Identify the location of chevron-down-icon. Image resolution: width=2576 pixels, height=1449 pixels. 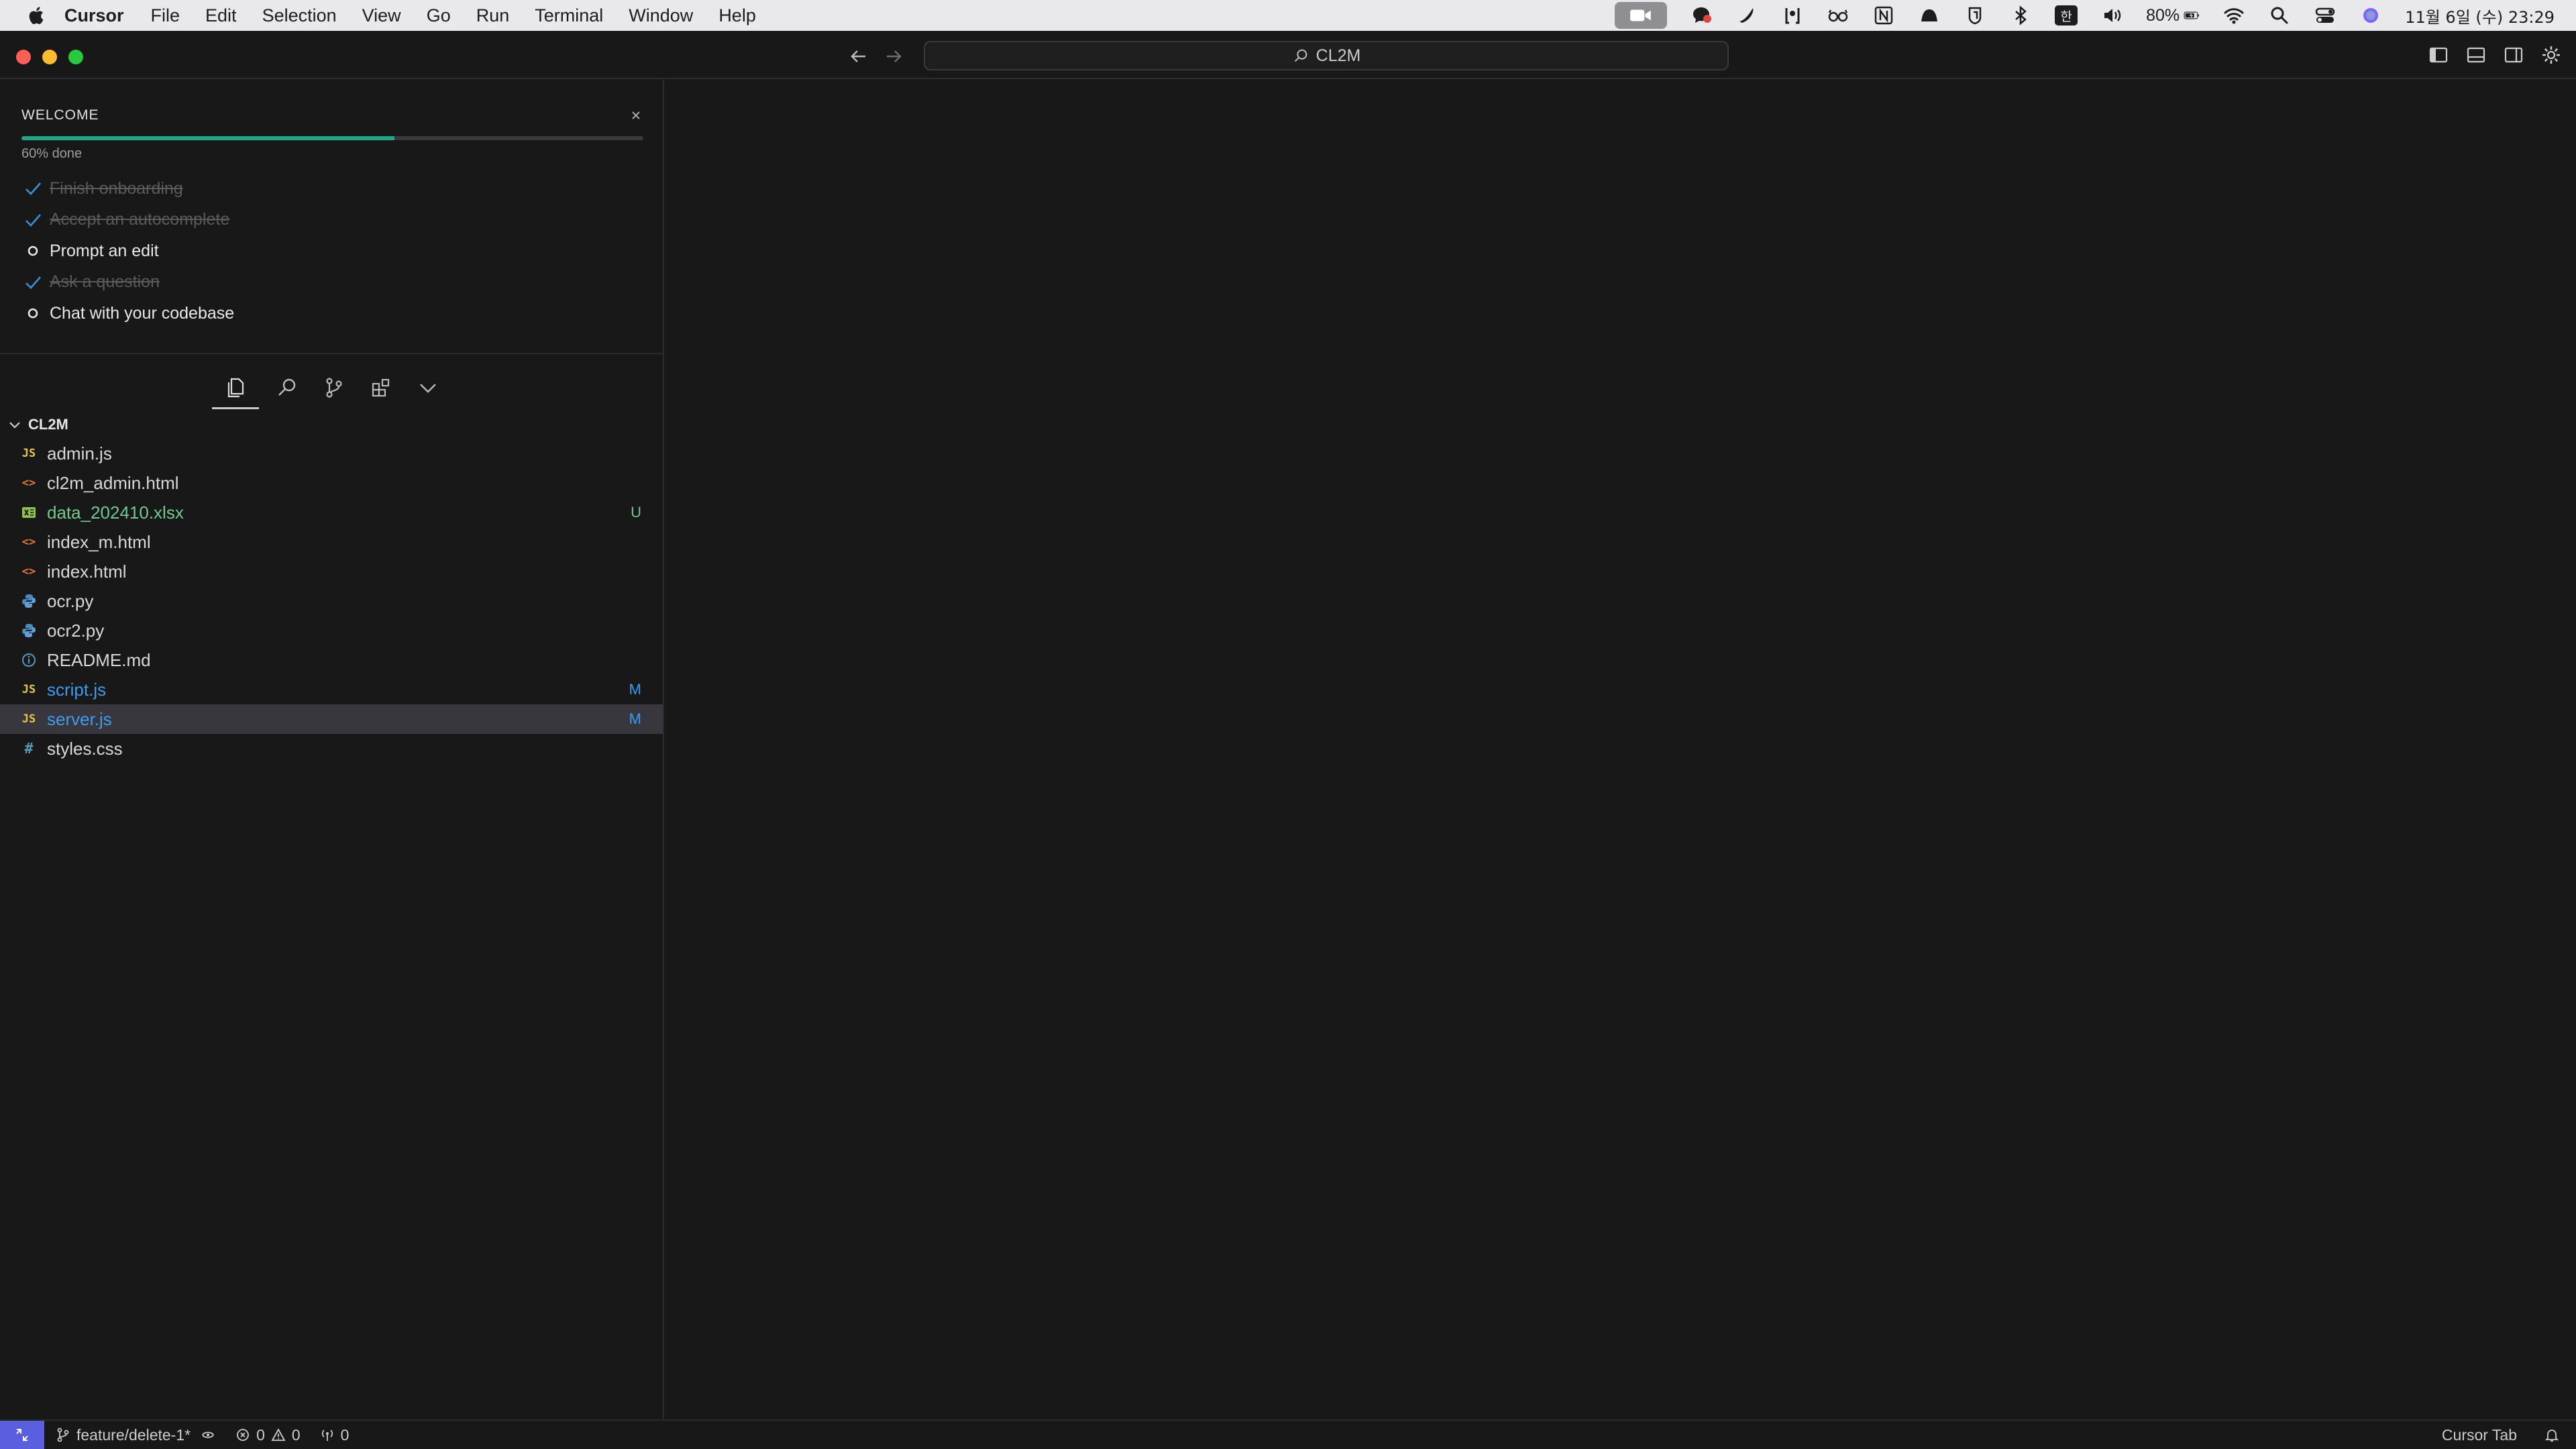
(14, 425).